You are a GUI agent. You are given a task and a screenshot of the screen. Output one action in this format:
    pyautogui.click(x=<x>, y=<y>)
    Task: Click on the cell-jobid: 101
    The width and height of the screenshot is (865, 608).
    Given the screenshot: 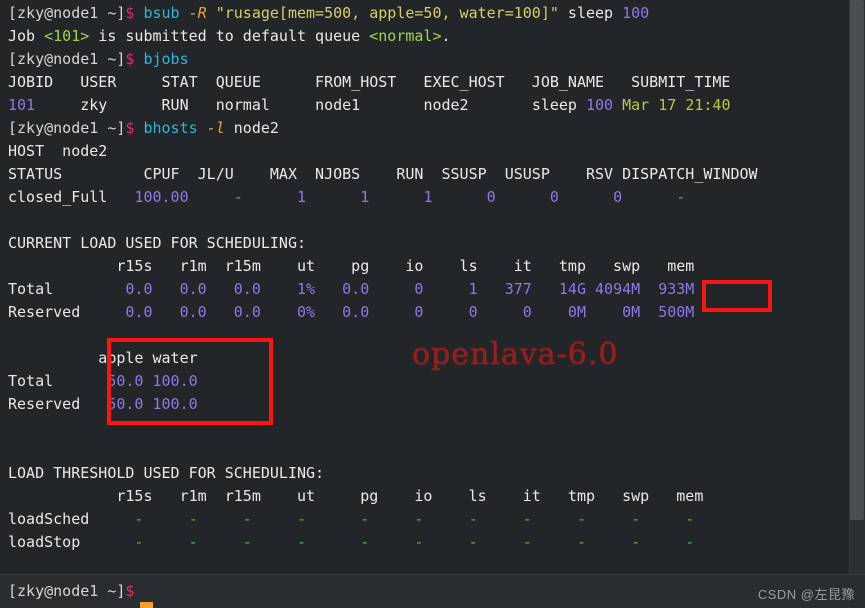 What is the action you would take?
    pyautogui.click(x=22, y=105)
    